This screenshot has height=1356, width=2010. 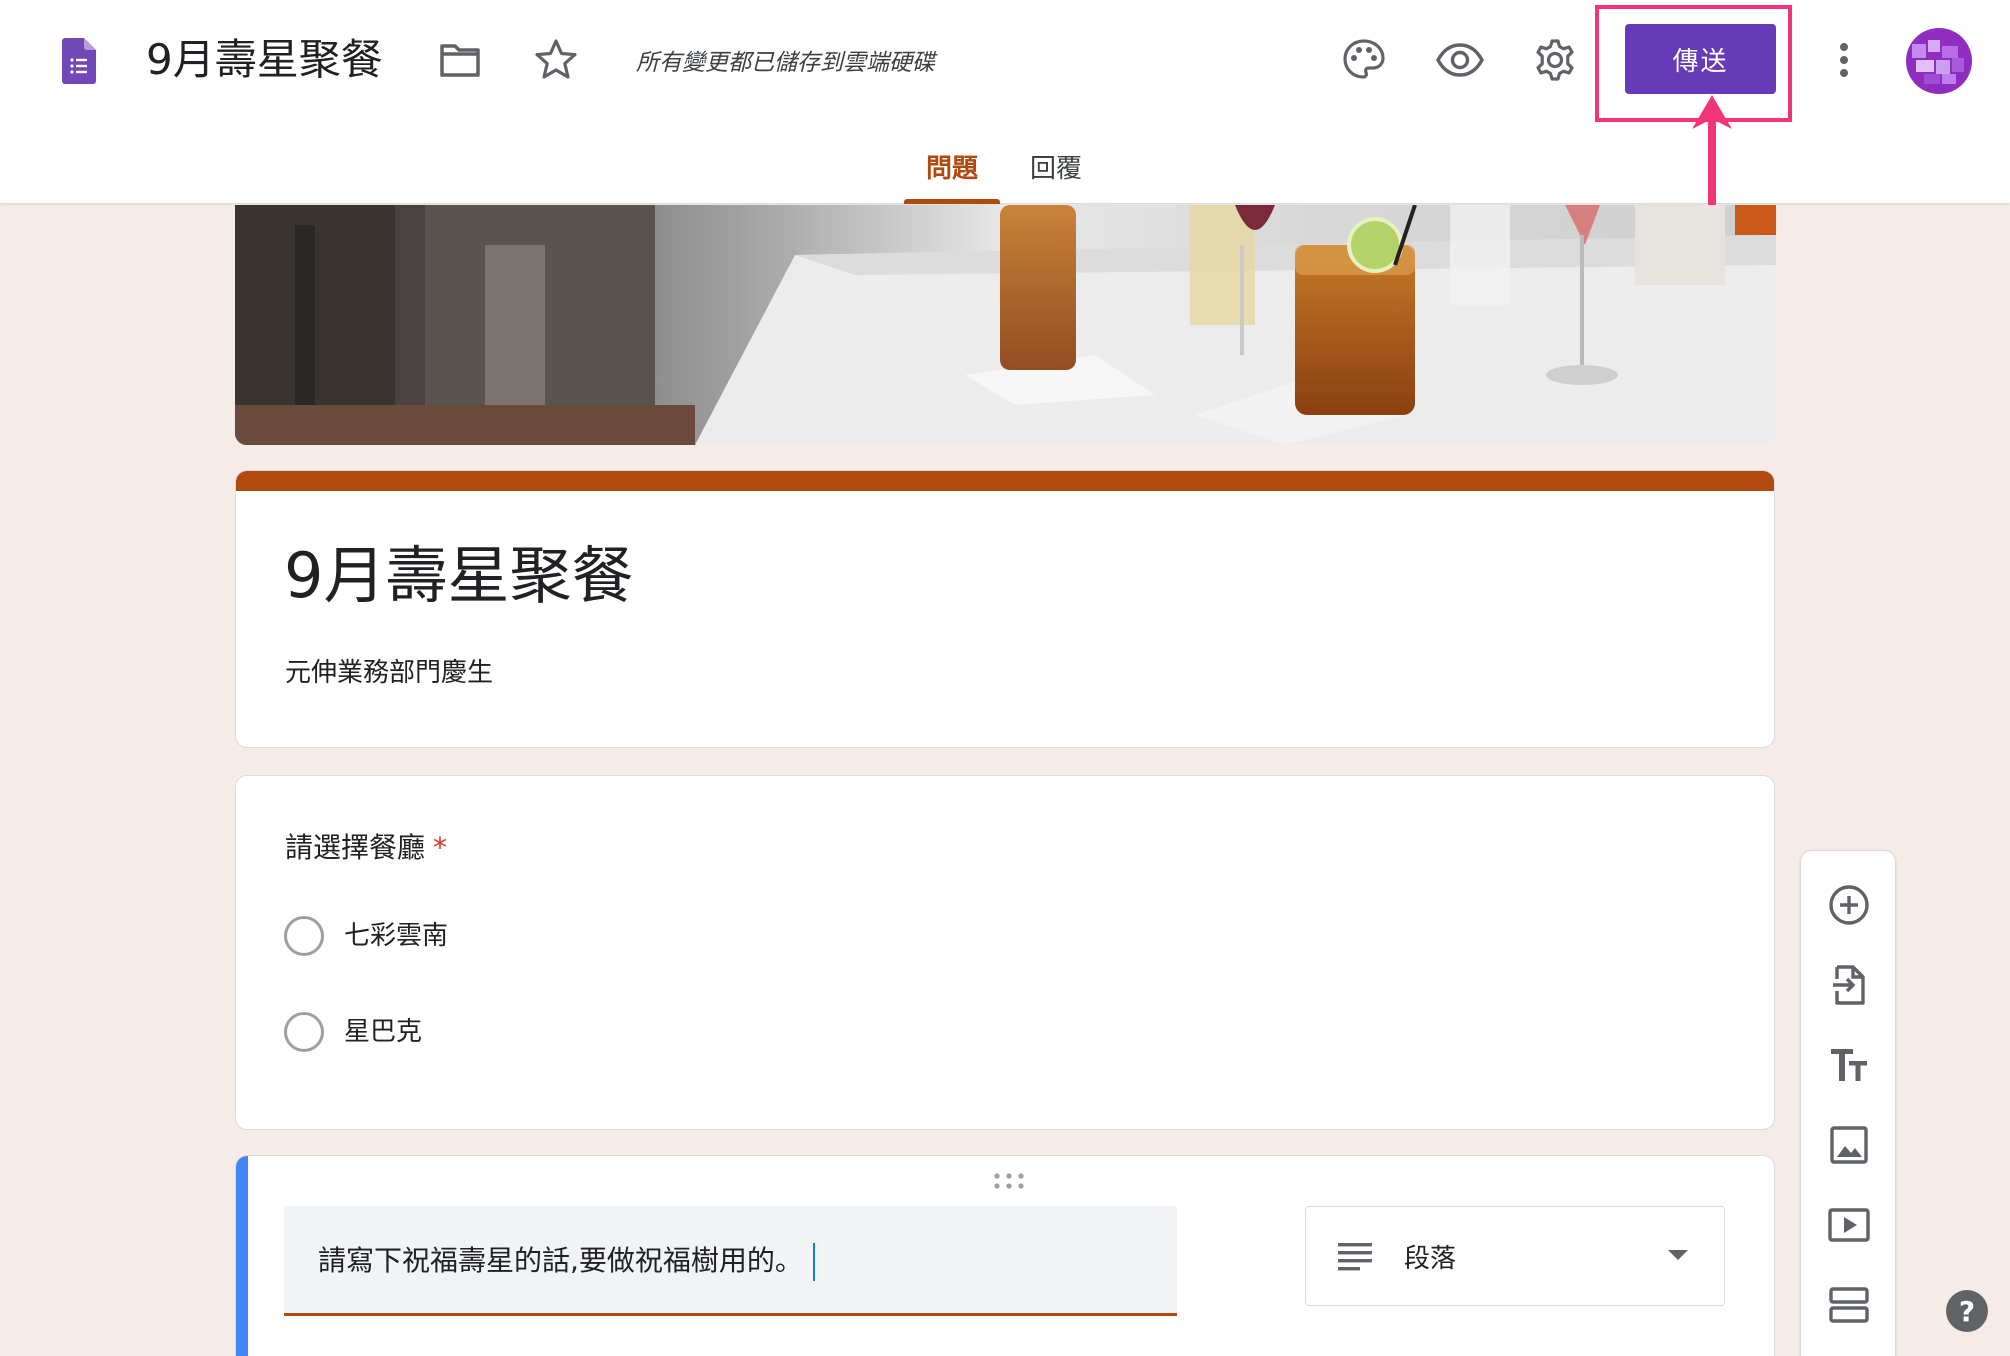 What do you see at coordinates (813, 1262) in the screenshot?
I see `text-cursor` at bounding box center [813, 1262].